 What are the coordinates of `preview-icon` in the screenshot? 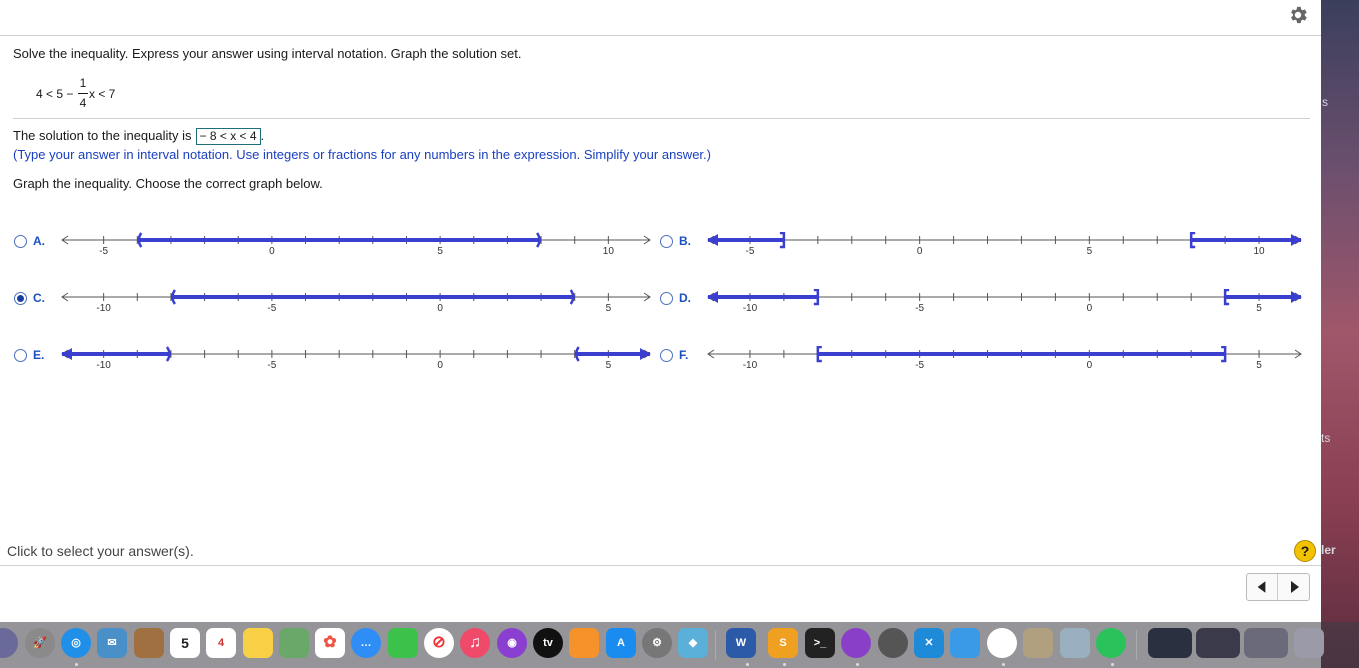 It's located at (1075, 643).